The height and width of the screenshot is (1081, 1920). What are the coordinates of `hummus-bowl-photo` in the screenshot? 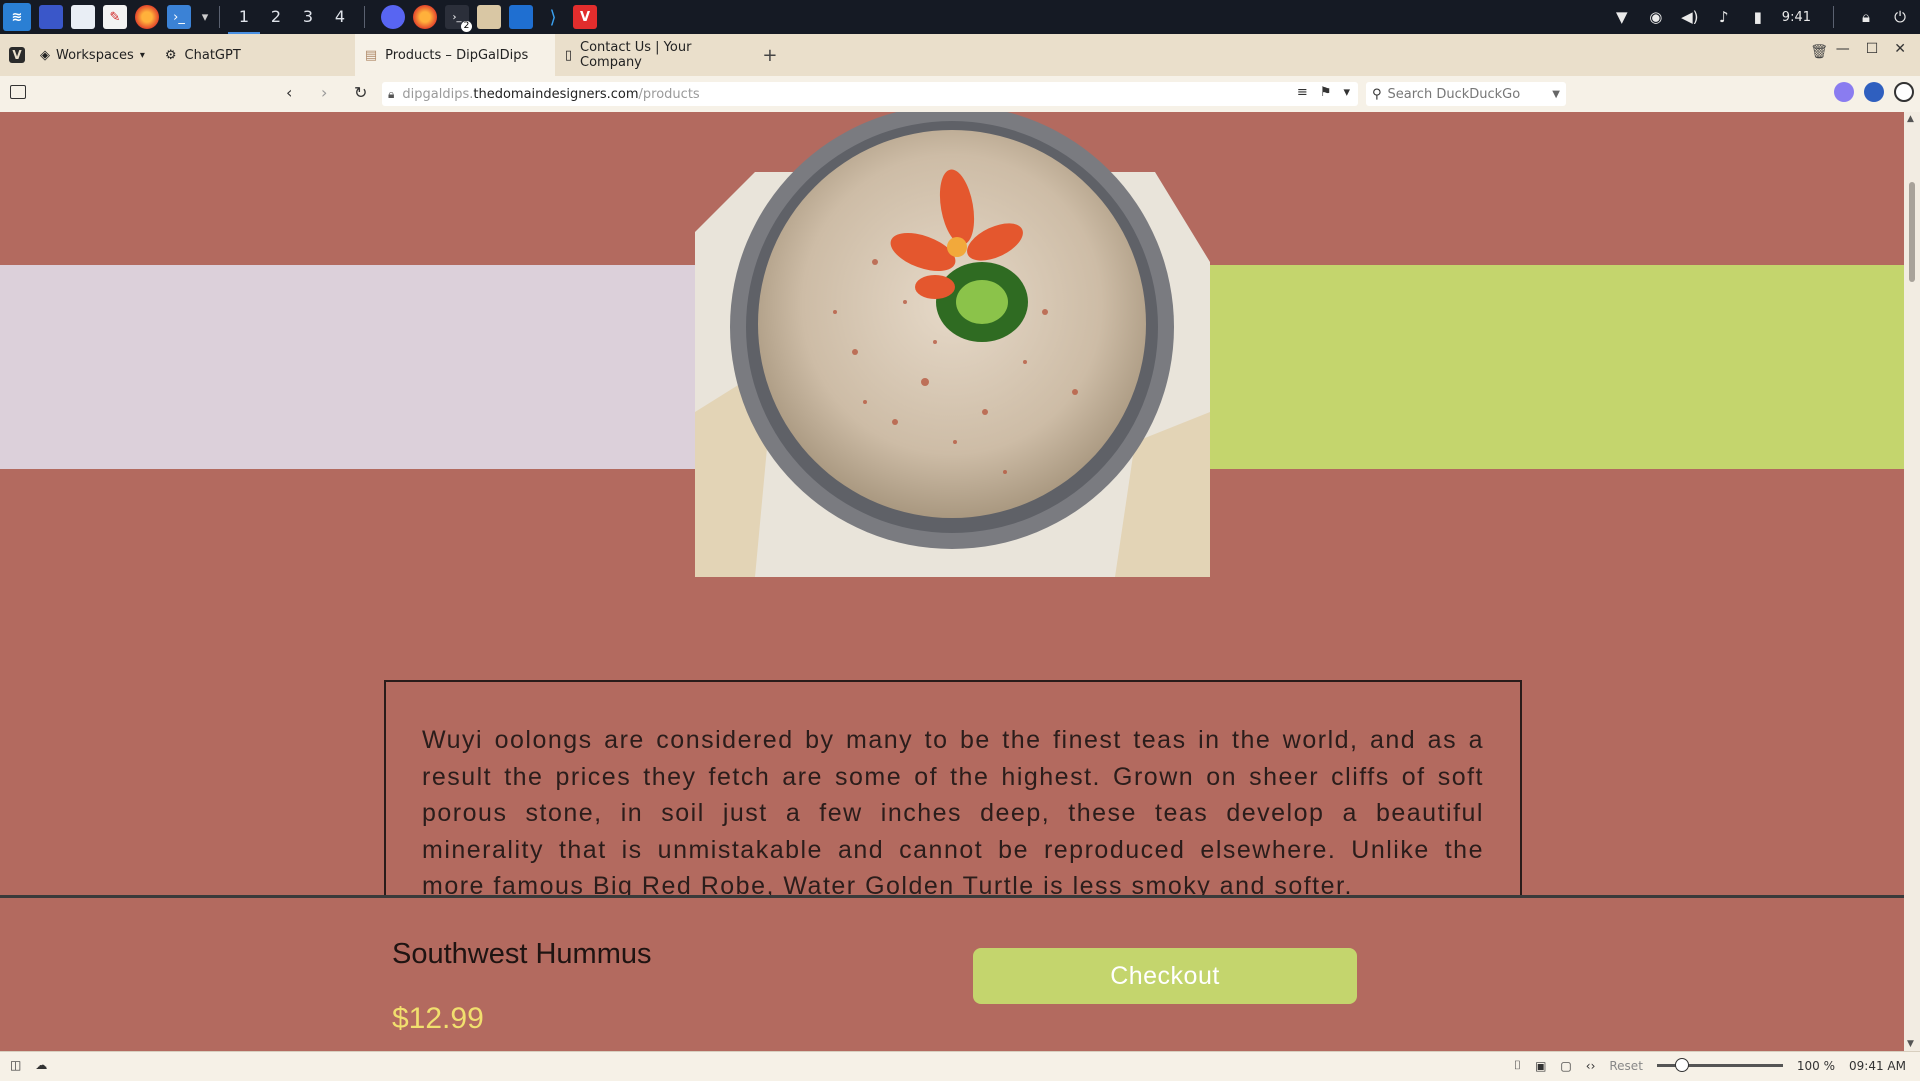 It's located at (952, 344).